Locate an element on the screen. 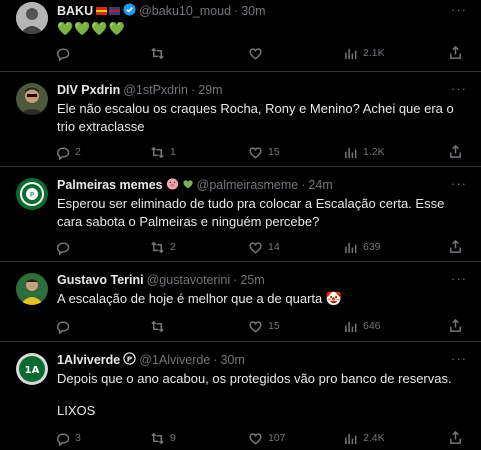 Image resolution: width=481 pixels, height=450 pixels. action-bar: 2 1 15 1.2K is located at coordinates (263, 152).